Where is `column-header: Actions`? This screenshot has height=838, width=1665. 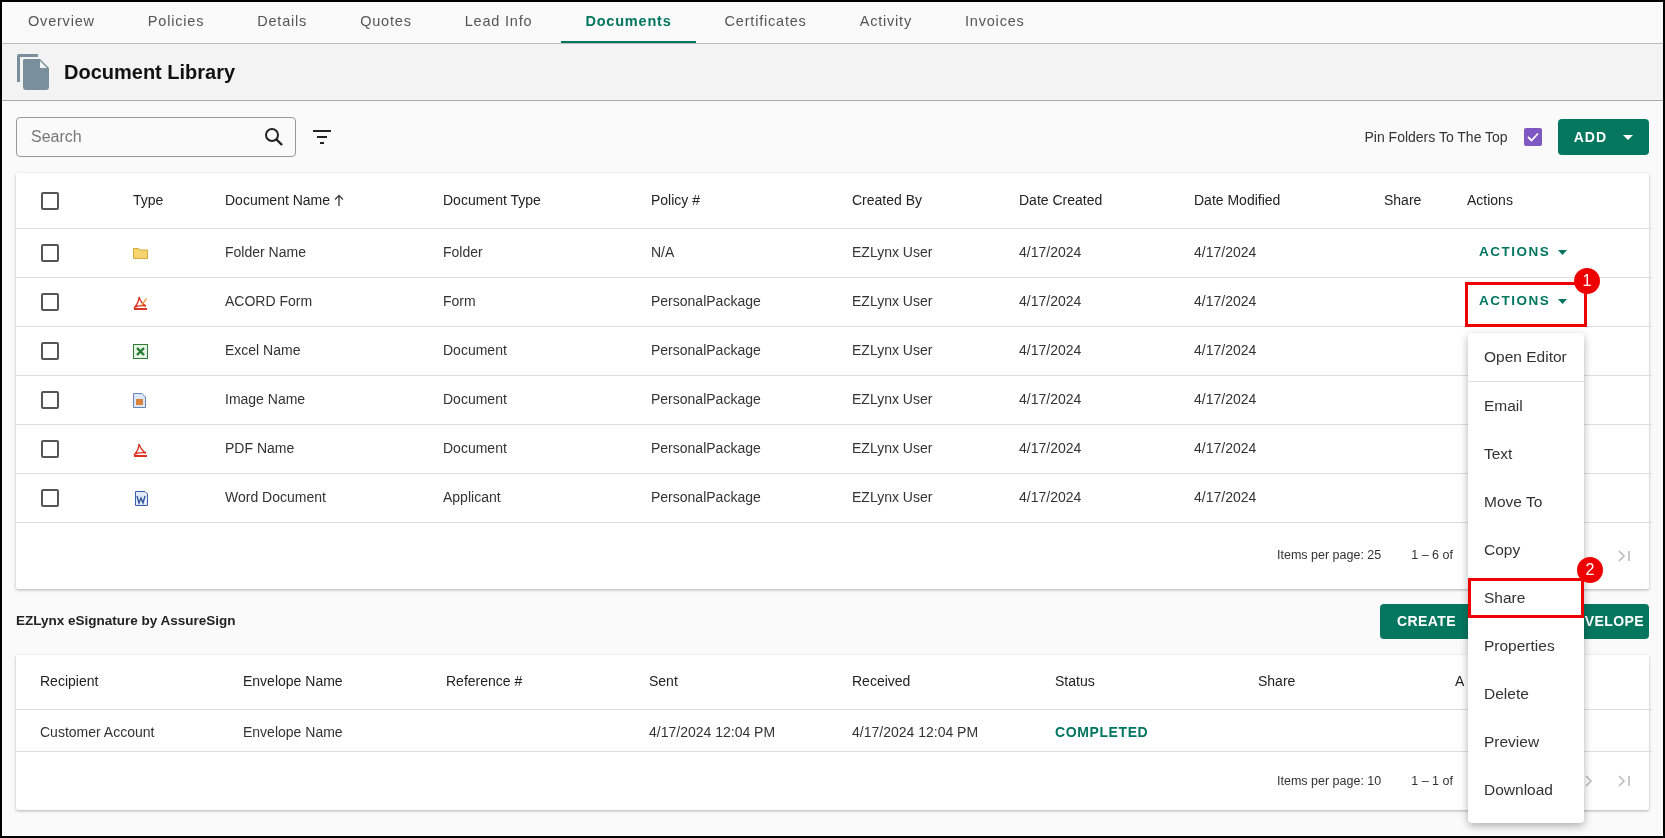
column-header: Actions is located at coordinates (1490, 199).